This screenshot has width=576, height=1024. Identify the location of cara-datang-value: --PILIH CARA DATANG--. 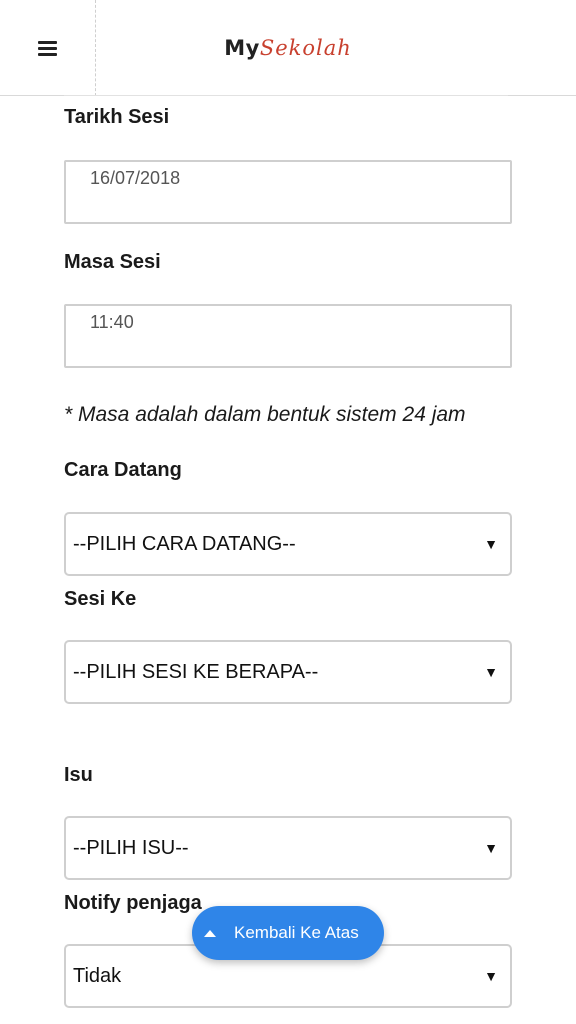
(184, 543).